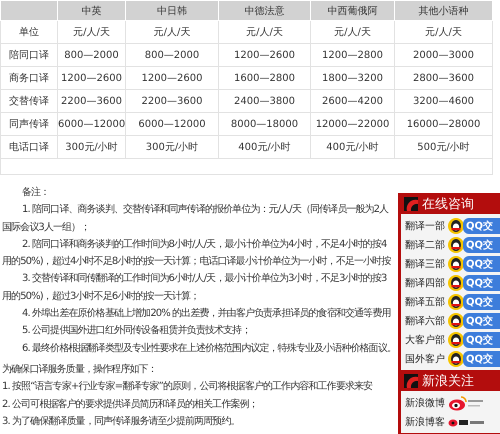 Image resolution: width=500 pixels, height=434 pixels. Describe the element at coordinates (352, 101) in the screenshot. I see `table-cell: 2600—4200` at that location.